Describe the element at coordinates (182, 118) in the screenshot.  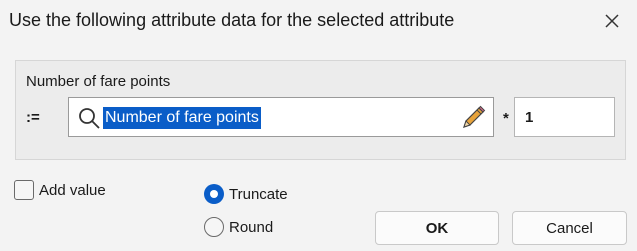
I see `expression-text: Number of fare points` at that location.